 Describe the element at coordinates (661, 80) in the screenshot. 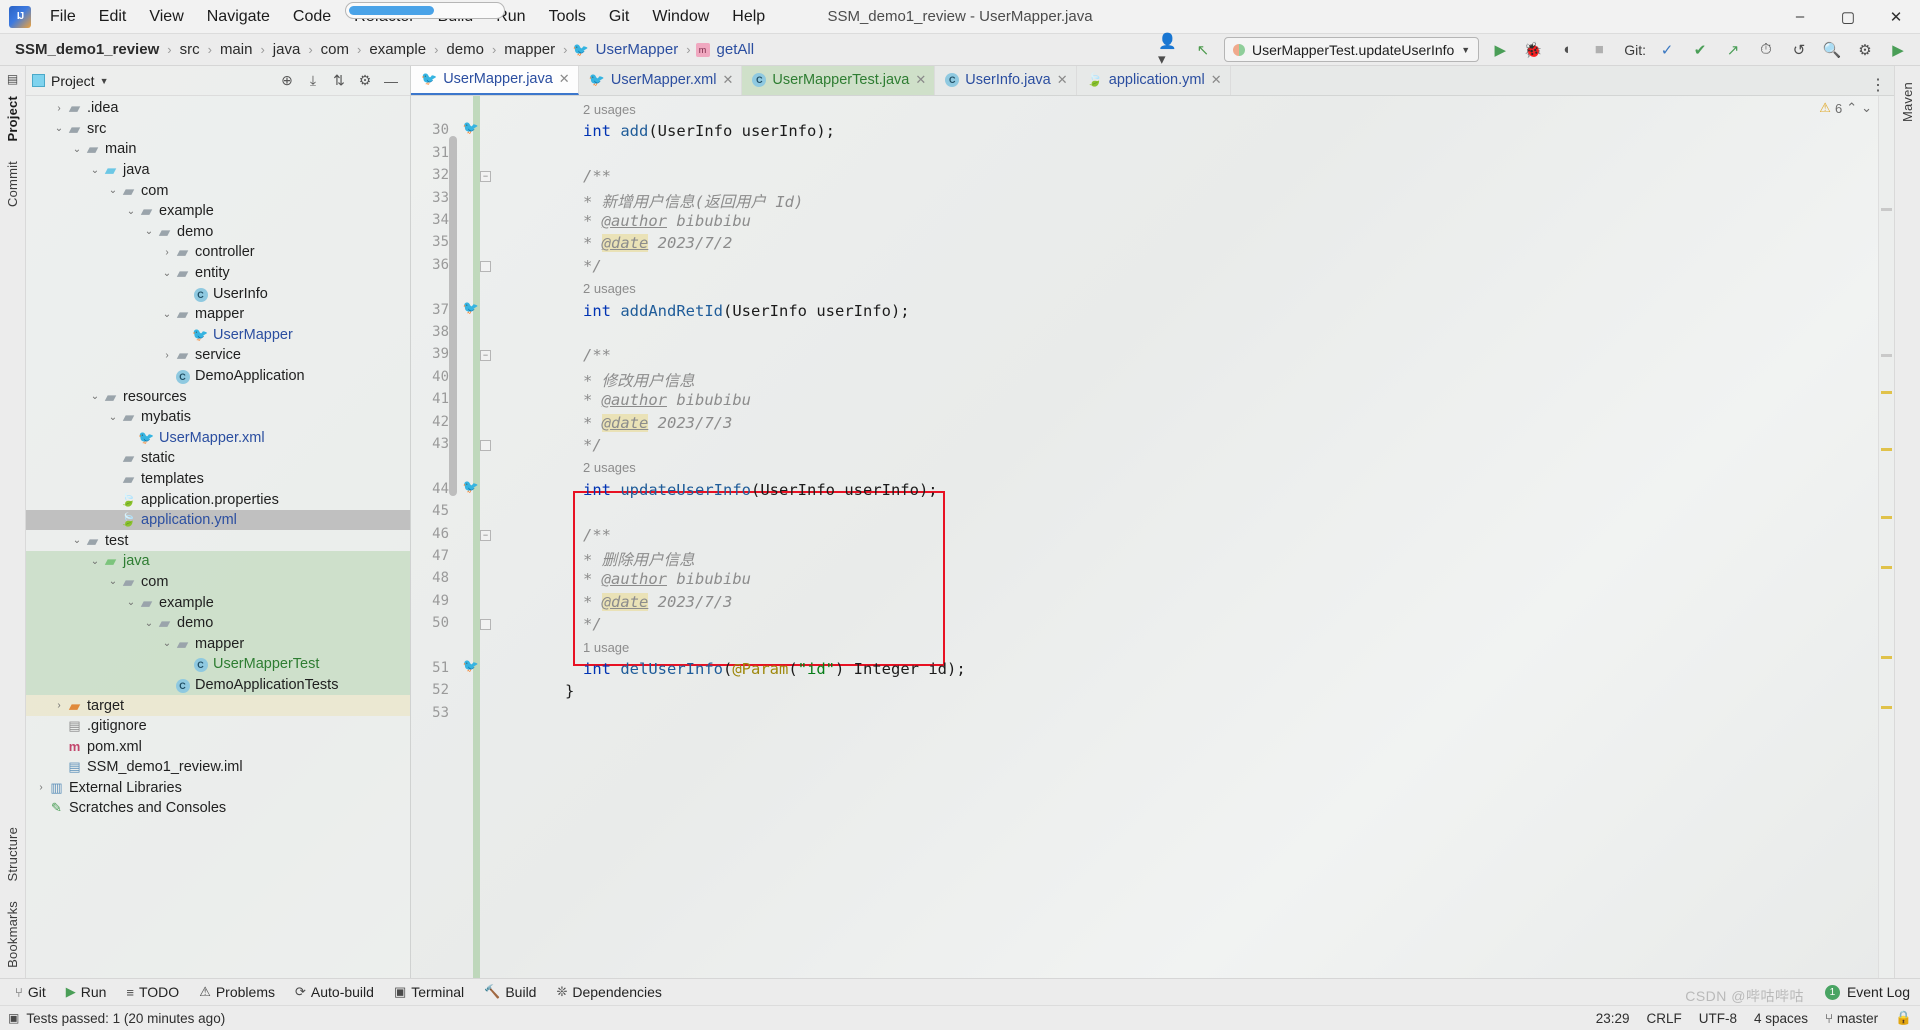

I see `tab-usermapper-xml: 🐦 UserMapper.xml ✕` at that location.